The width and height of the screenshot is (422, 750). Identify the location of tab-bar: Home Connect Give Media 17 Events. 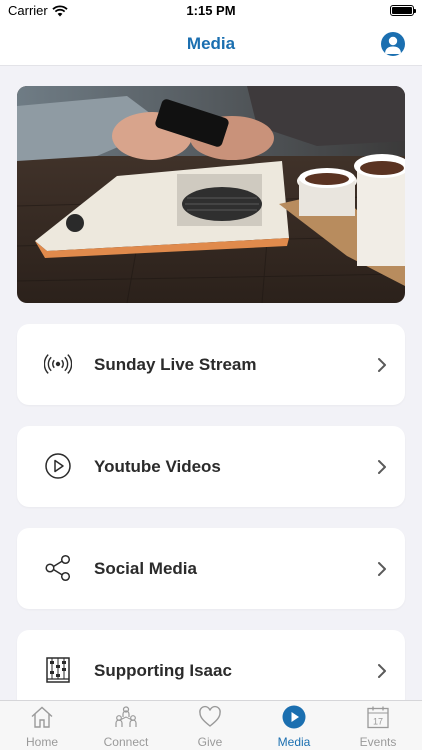
(211, 725).